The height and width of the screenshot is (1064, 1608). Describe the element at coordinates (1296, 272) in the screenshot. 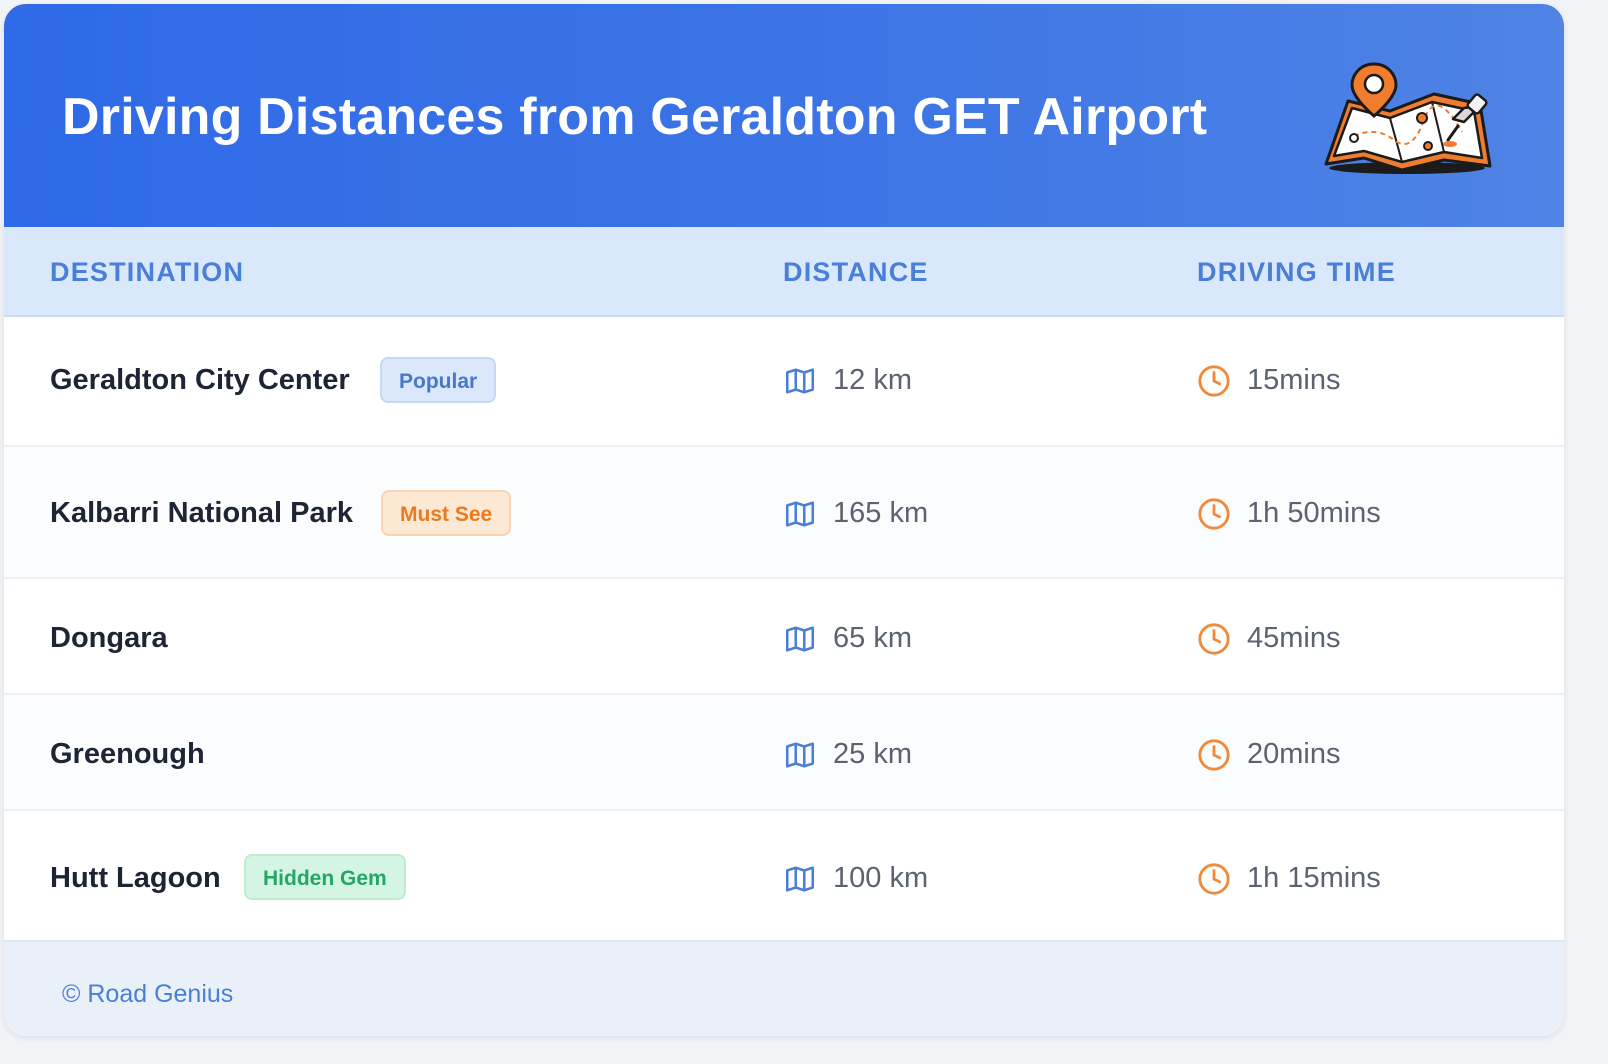

I see `column-header-driving-time: DRIVING TIME` at that location.